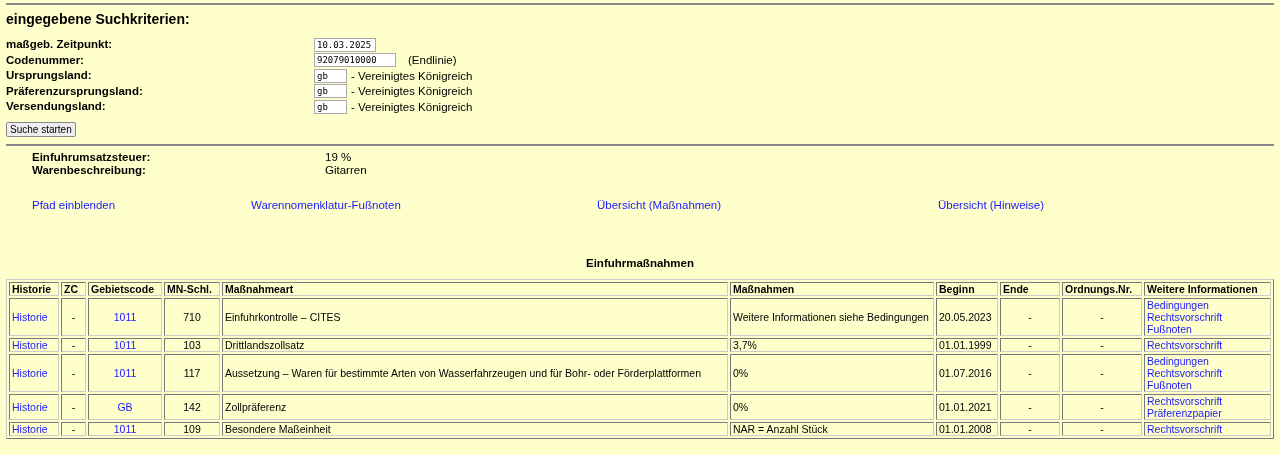 The height and width of the screenshot is (455, 1280). What do you see at coordinates (34, 288) in the screenshot?
I see `column-header: Historie` at bounding box center [34, 288].